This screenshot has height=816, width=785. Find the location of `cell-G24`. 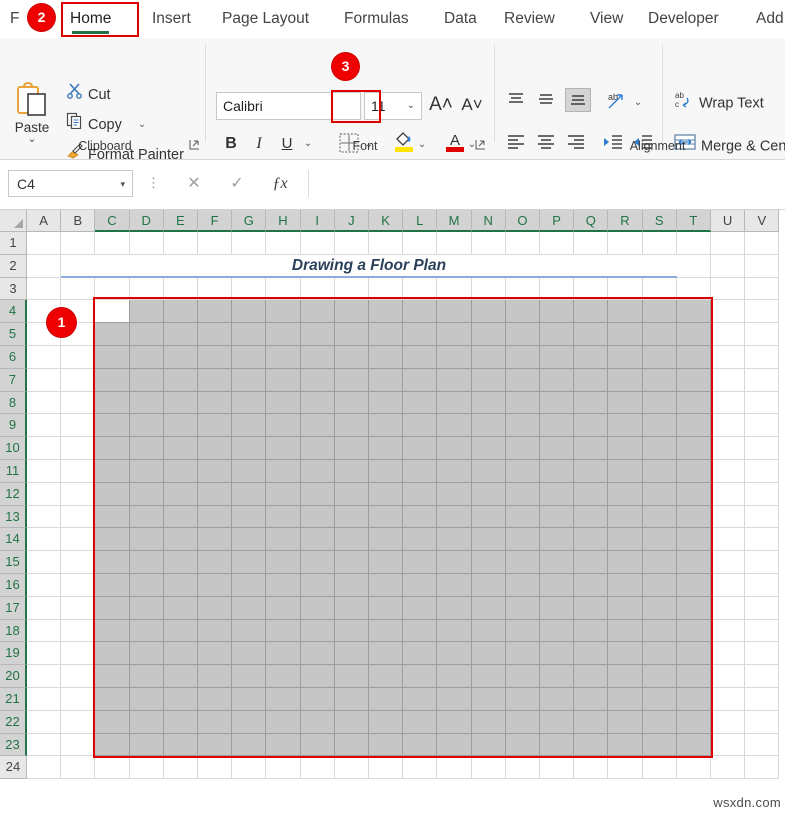

cell-G24 is located at coordinates (249, 768).